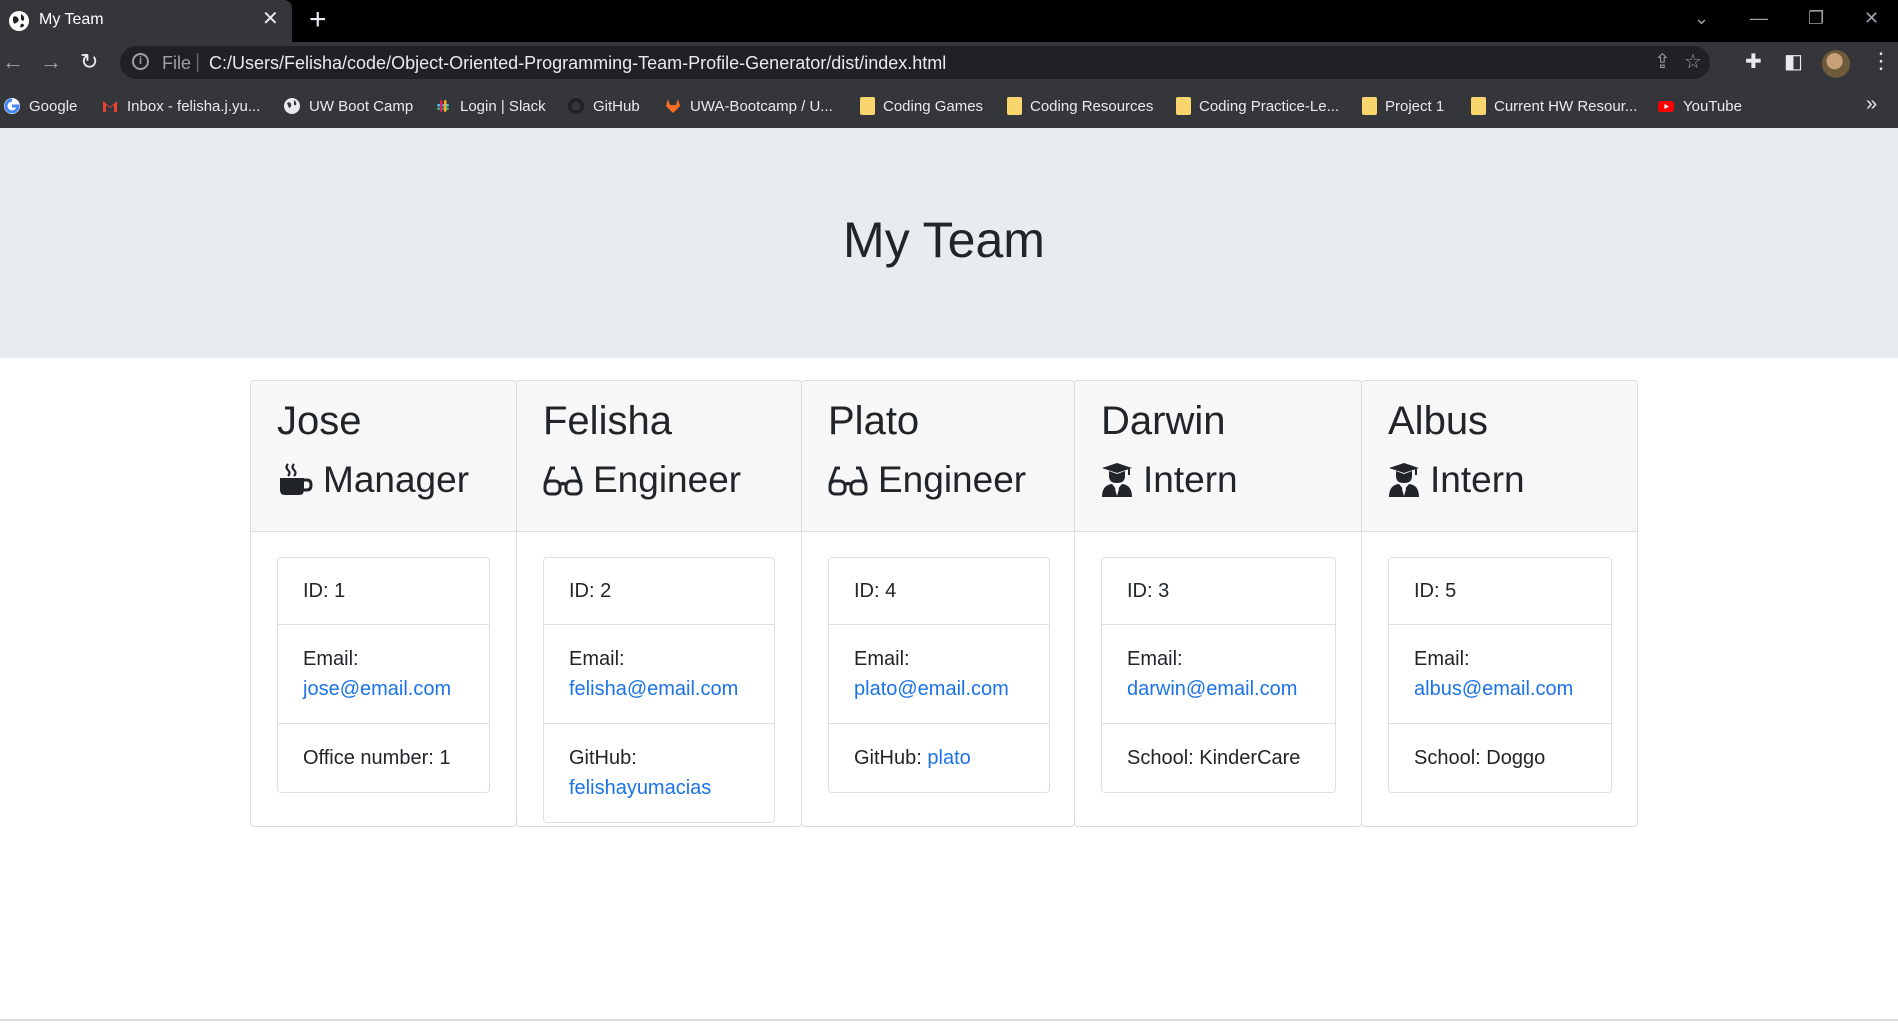  I want to click on globe-icon, so click(19, 21).